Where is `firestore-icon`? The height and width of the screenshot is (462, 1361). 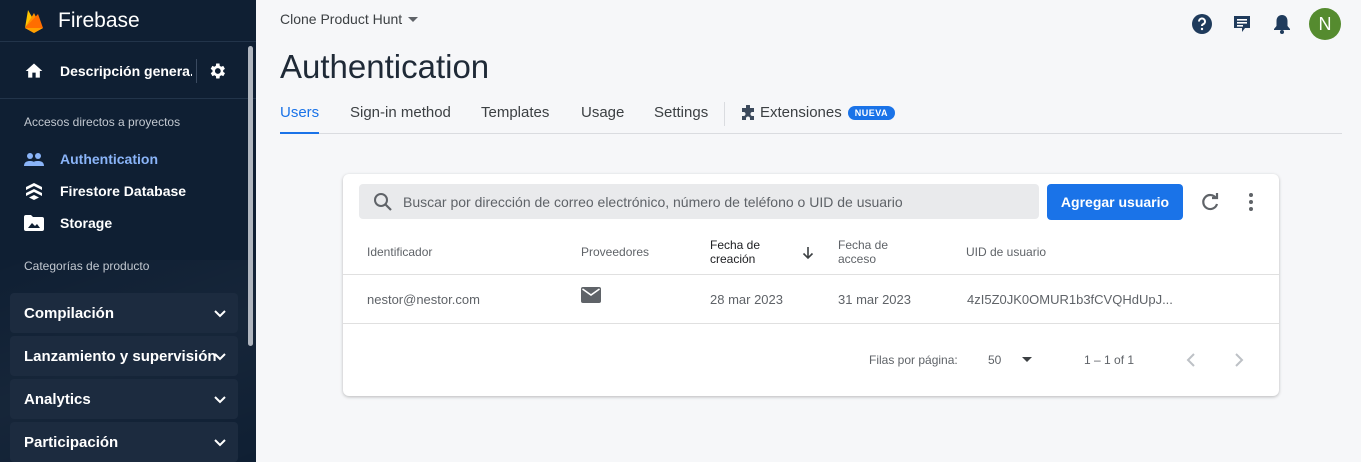 firestore-icon is located at coordinates (34, 191).